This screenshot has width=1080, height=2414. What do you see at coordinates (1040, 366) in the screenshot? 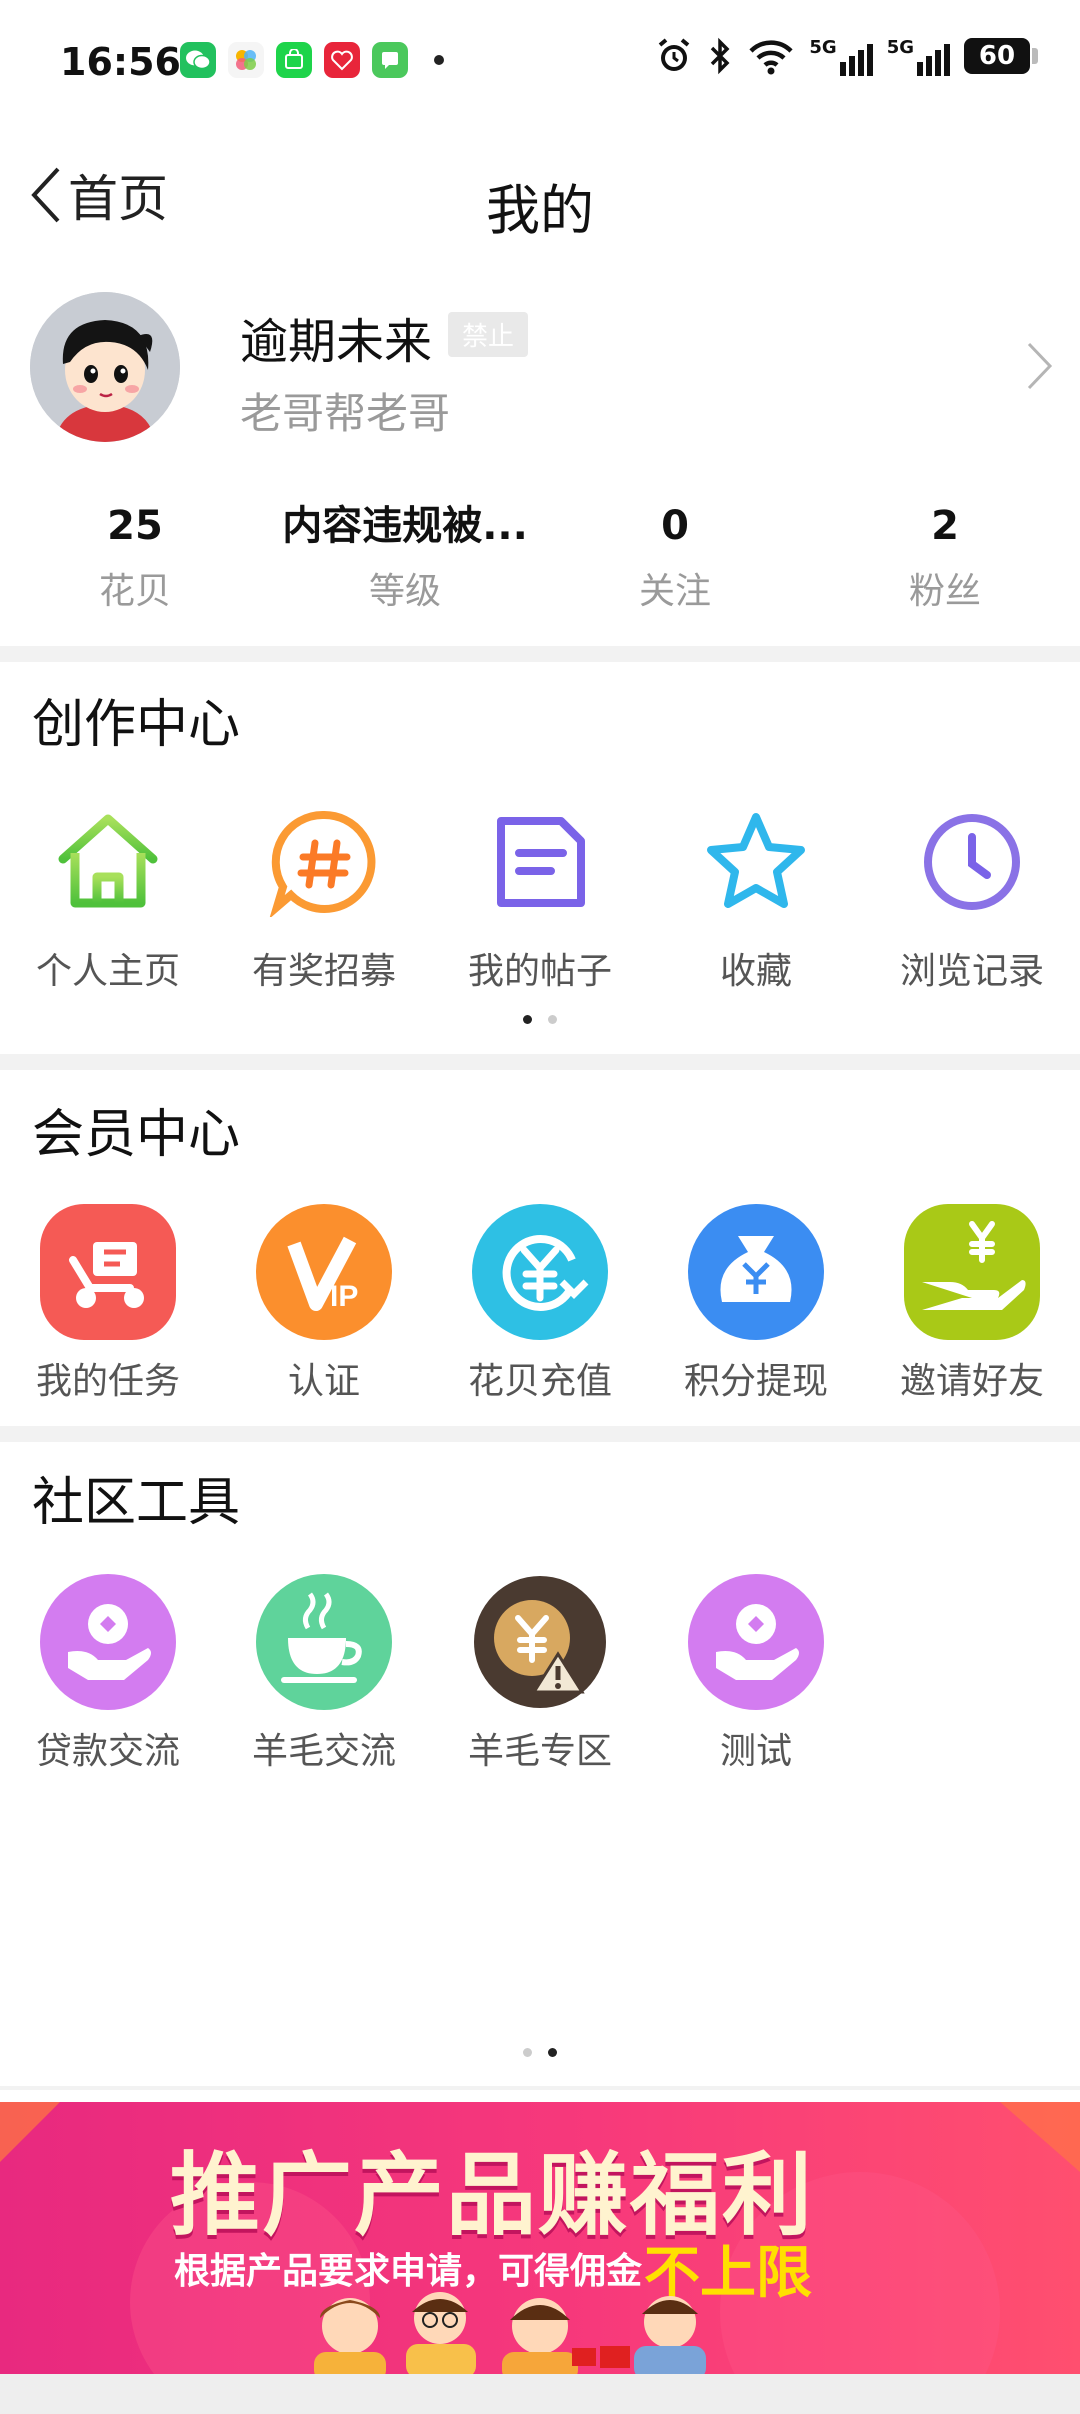
I see `chevron-right-icon` at bounding box center [1040, 366].